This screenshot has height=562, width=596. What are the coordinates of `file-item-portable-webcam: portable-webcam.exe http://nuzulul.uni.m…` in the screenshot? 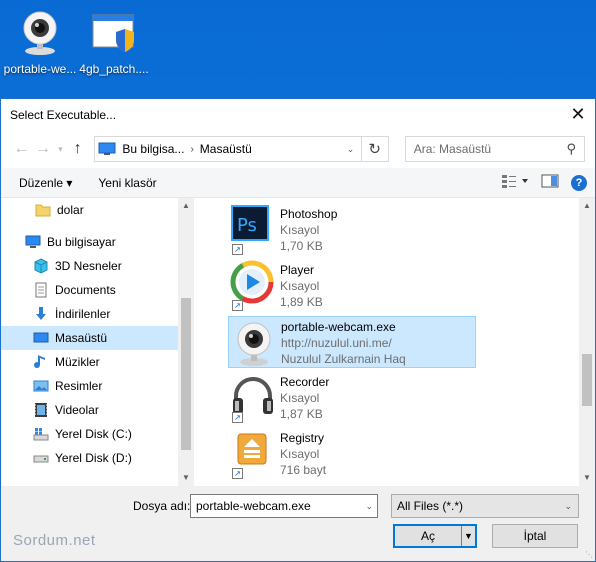 It's located at (352, 342).